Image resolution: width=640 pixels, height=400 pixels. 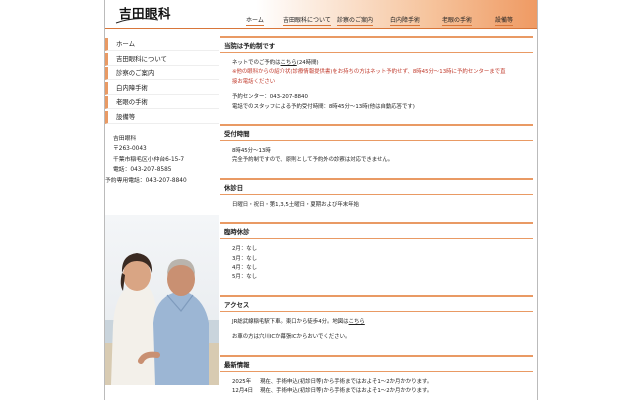 I want to click on map-link: こちら, so click(x=357, y=322).